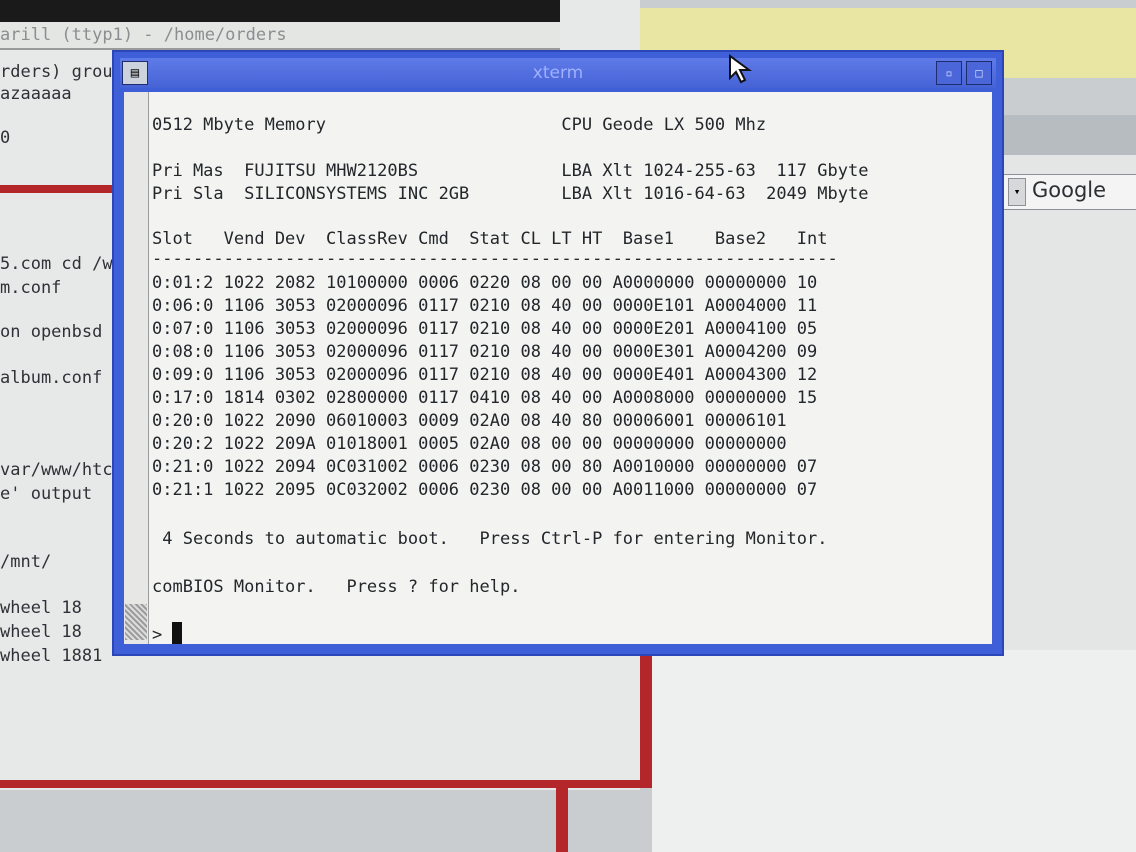 The height and width of the screenshot is (852, 1136). Describe the element at coordinates (1063, 135) in the screenshot. I see `browser-toolbar` at that location.